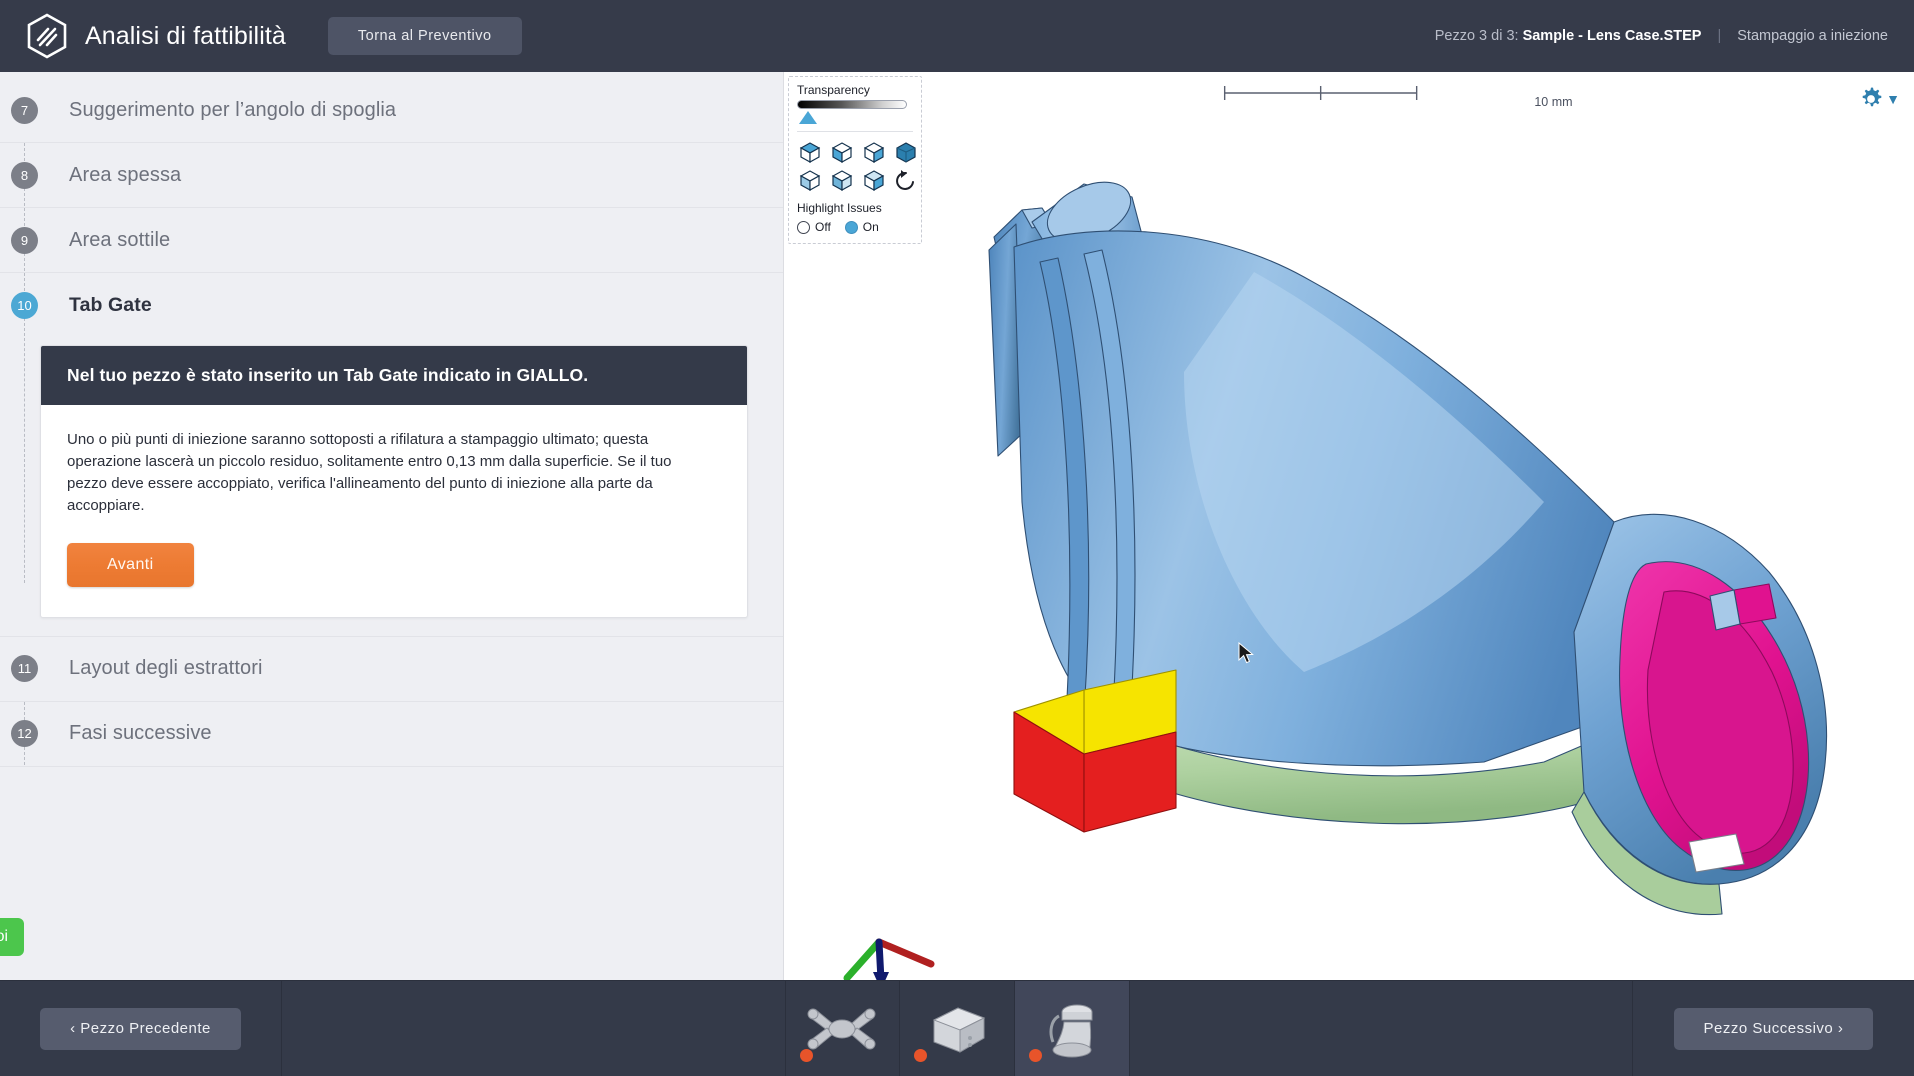 The height and width of the screenshot is (1076, 1914). I want to click on highlight-on-radio: On, so click(861, 227).